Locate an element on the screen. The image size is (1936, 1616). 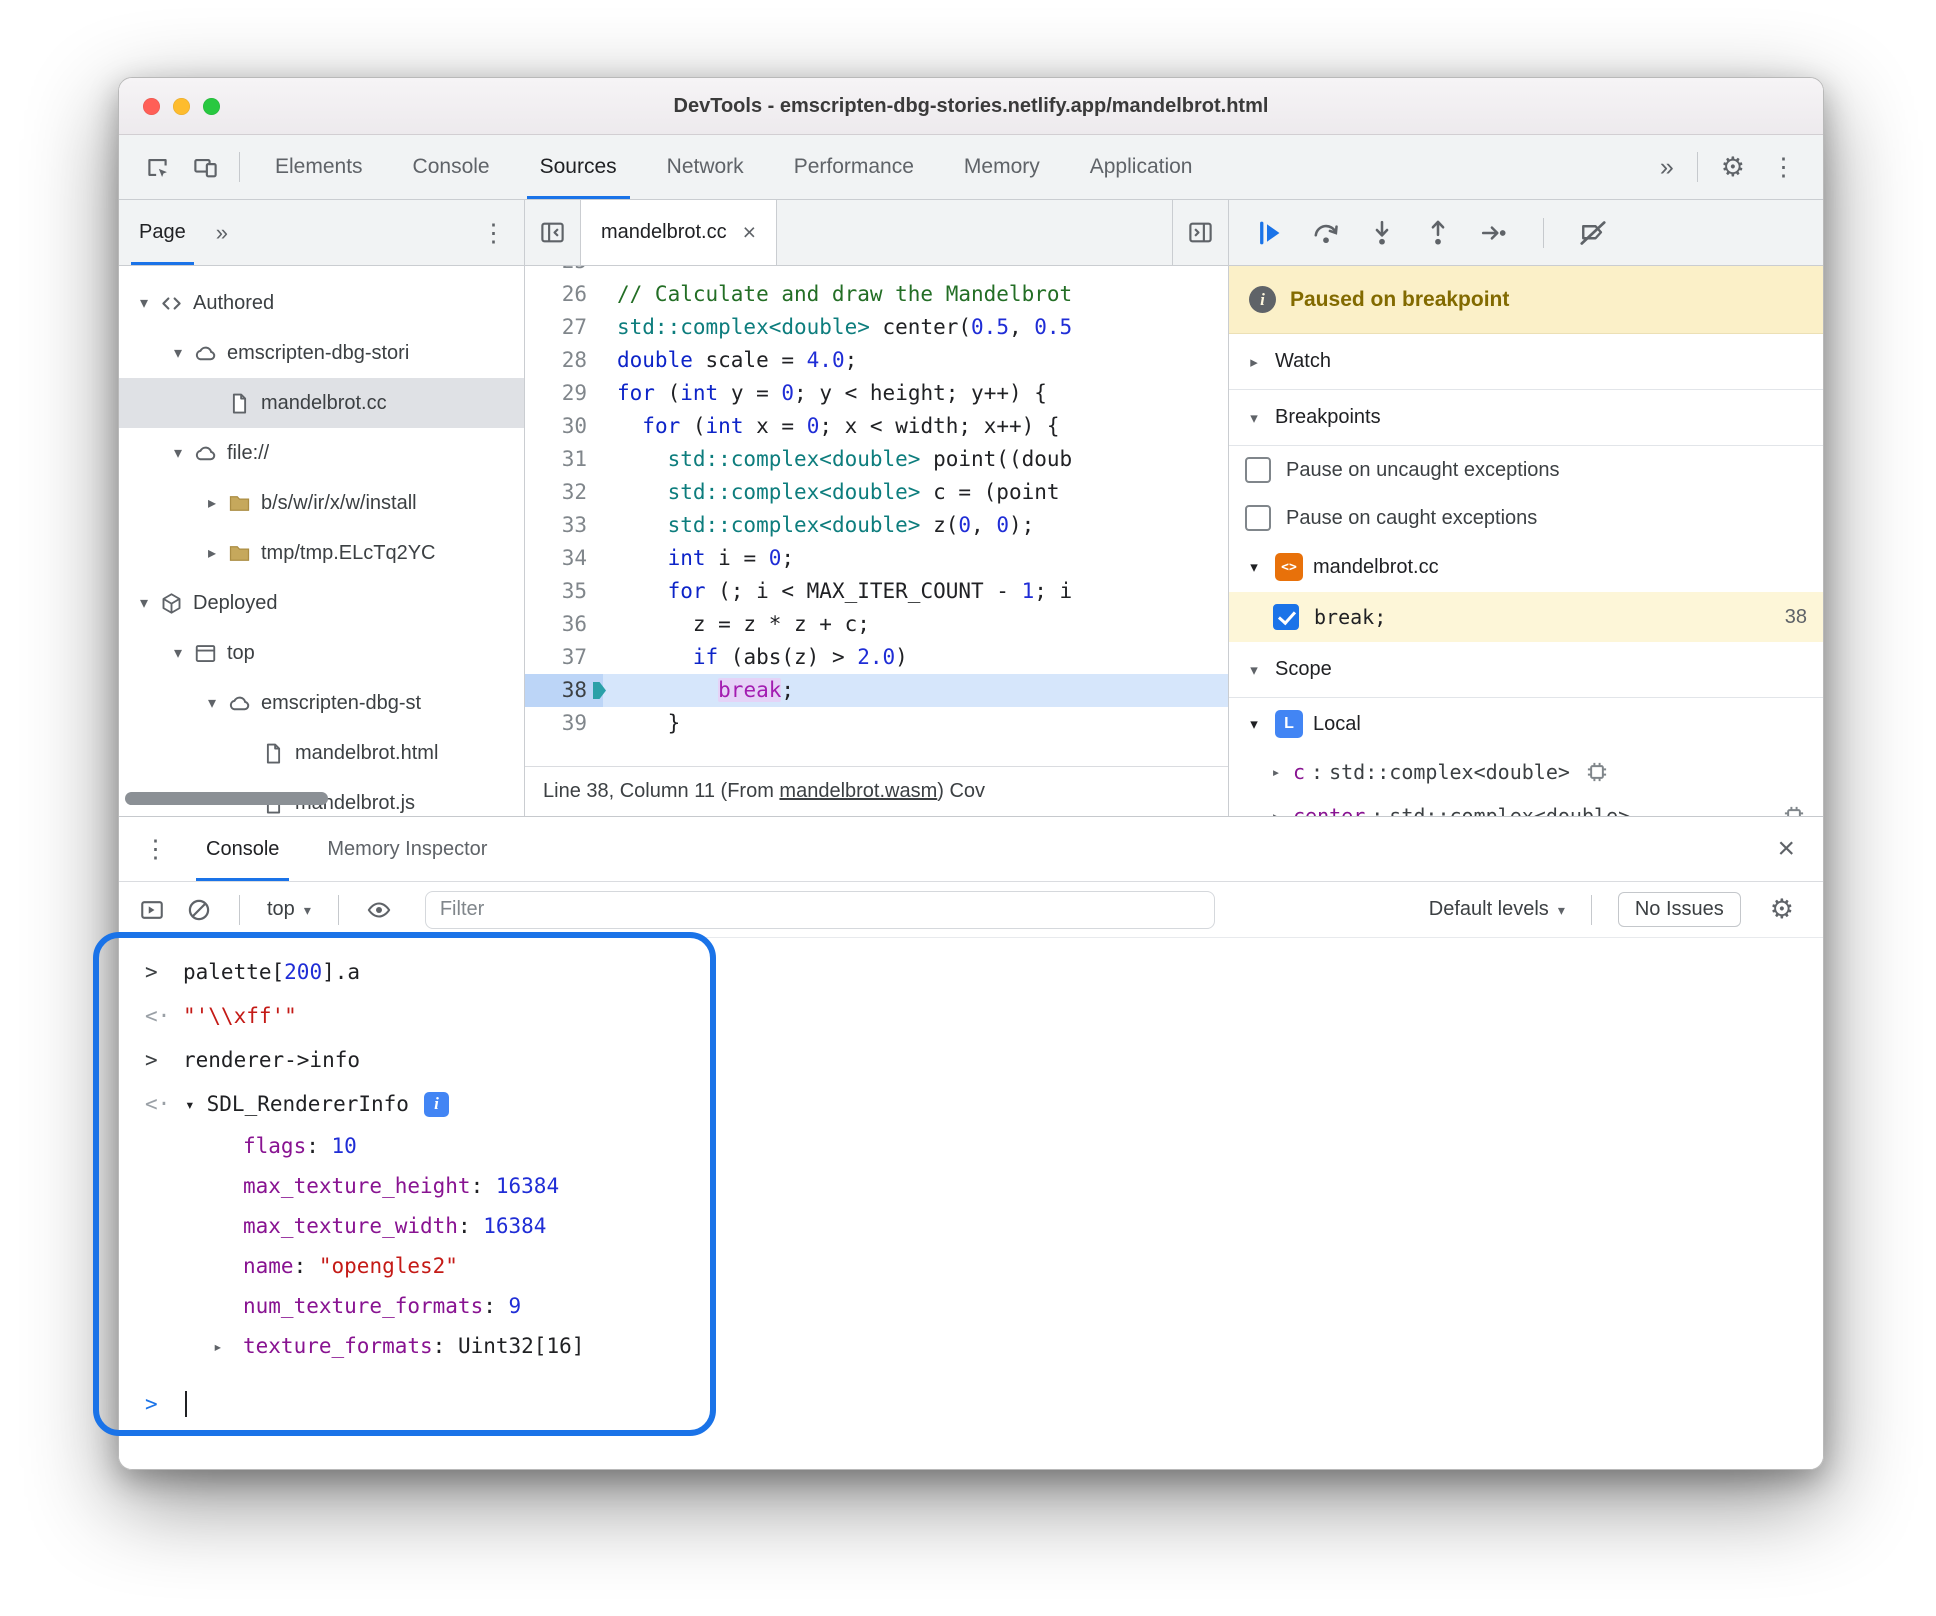
tree-item-b-s-w-ir-x-w-install: ▸ b/s/w/ir/x/w/install is located at coordinates (321, 503).